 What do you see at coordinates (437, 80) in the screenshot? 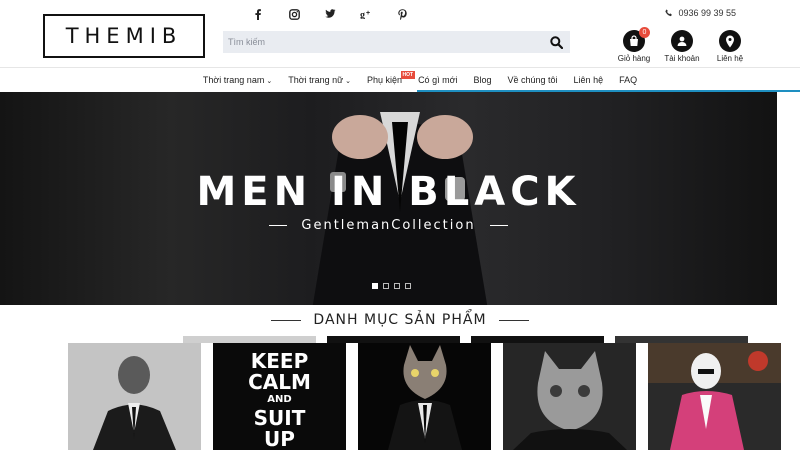
I see `nav-item-whats-new: Có gì mới` at bounding box center [437, 80].